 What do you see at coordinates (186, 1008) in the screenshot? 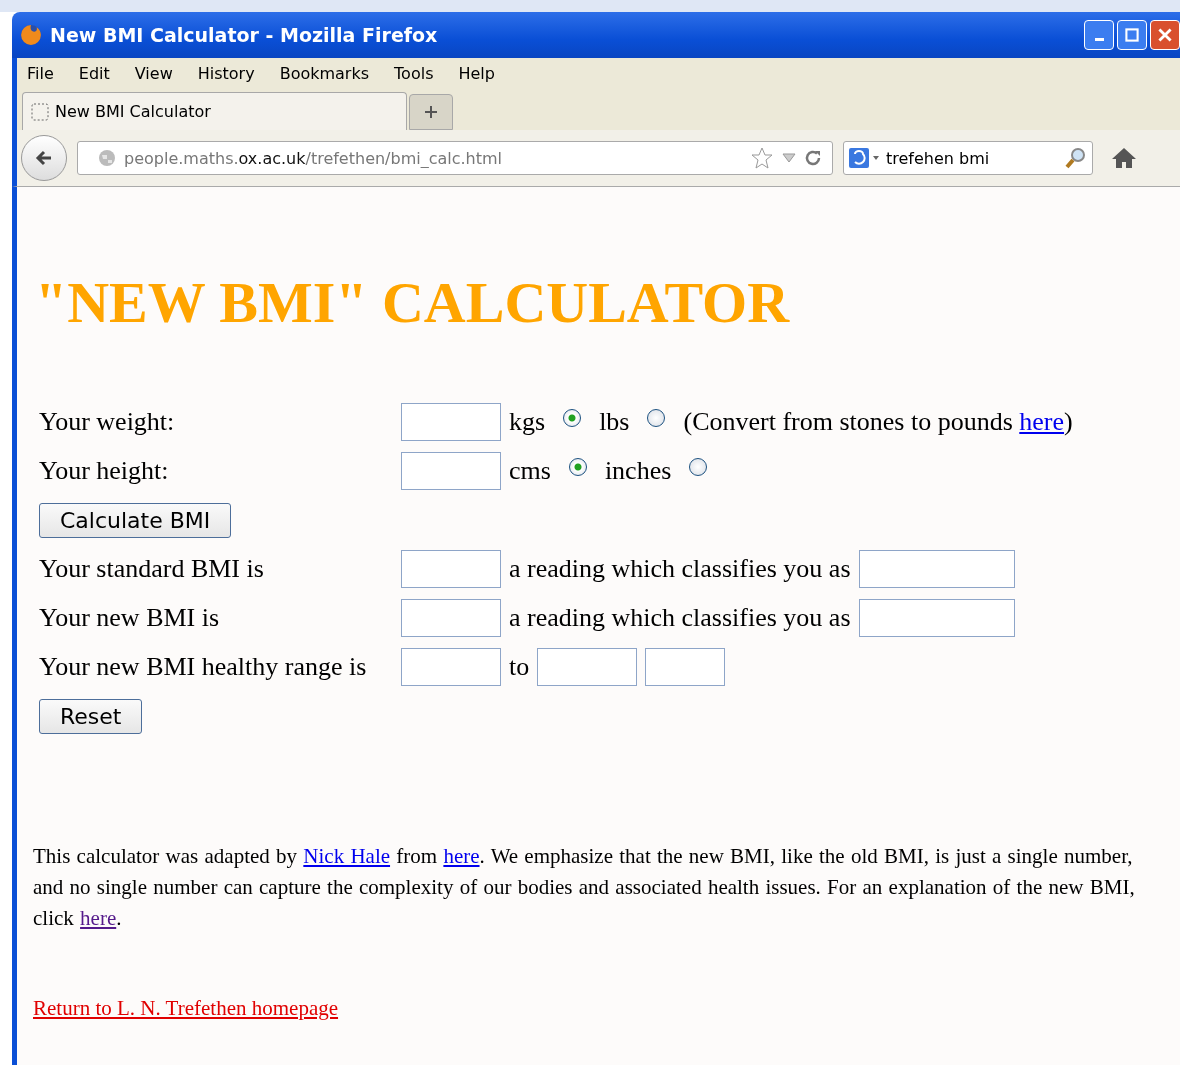
I see `homepage-link: Return to L. N. Trefethen homepage` at bounding box center [186, 1008].